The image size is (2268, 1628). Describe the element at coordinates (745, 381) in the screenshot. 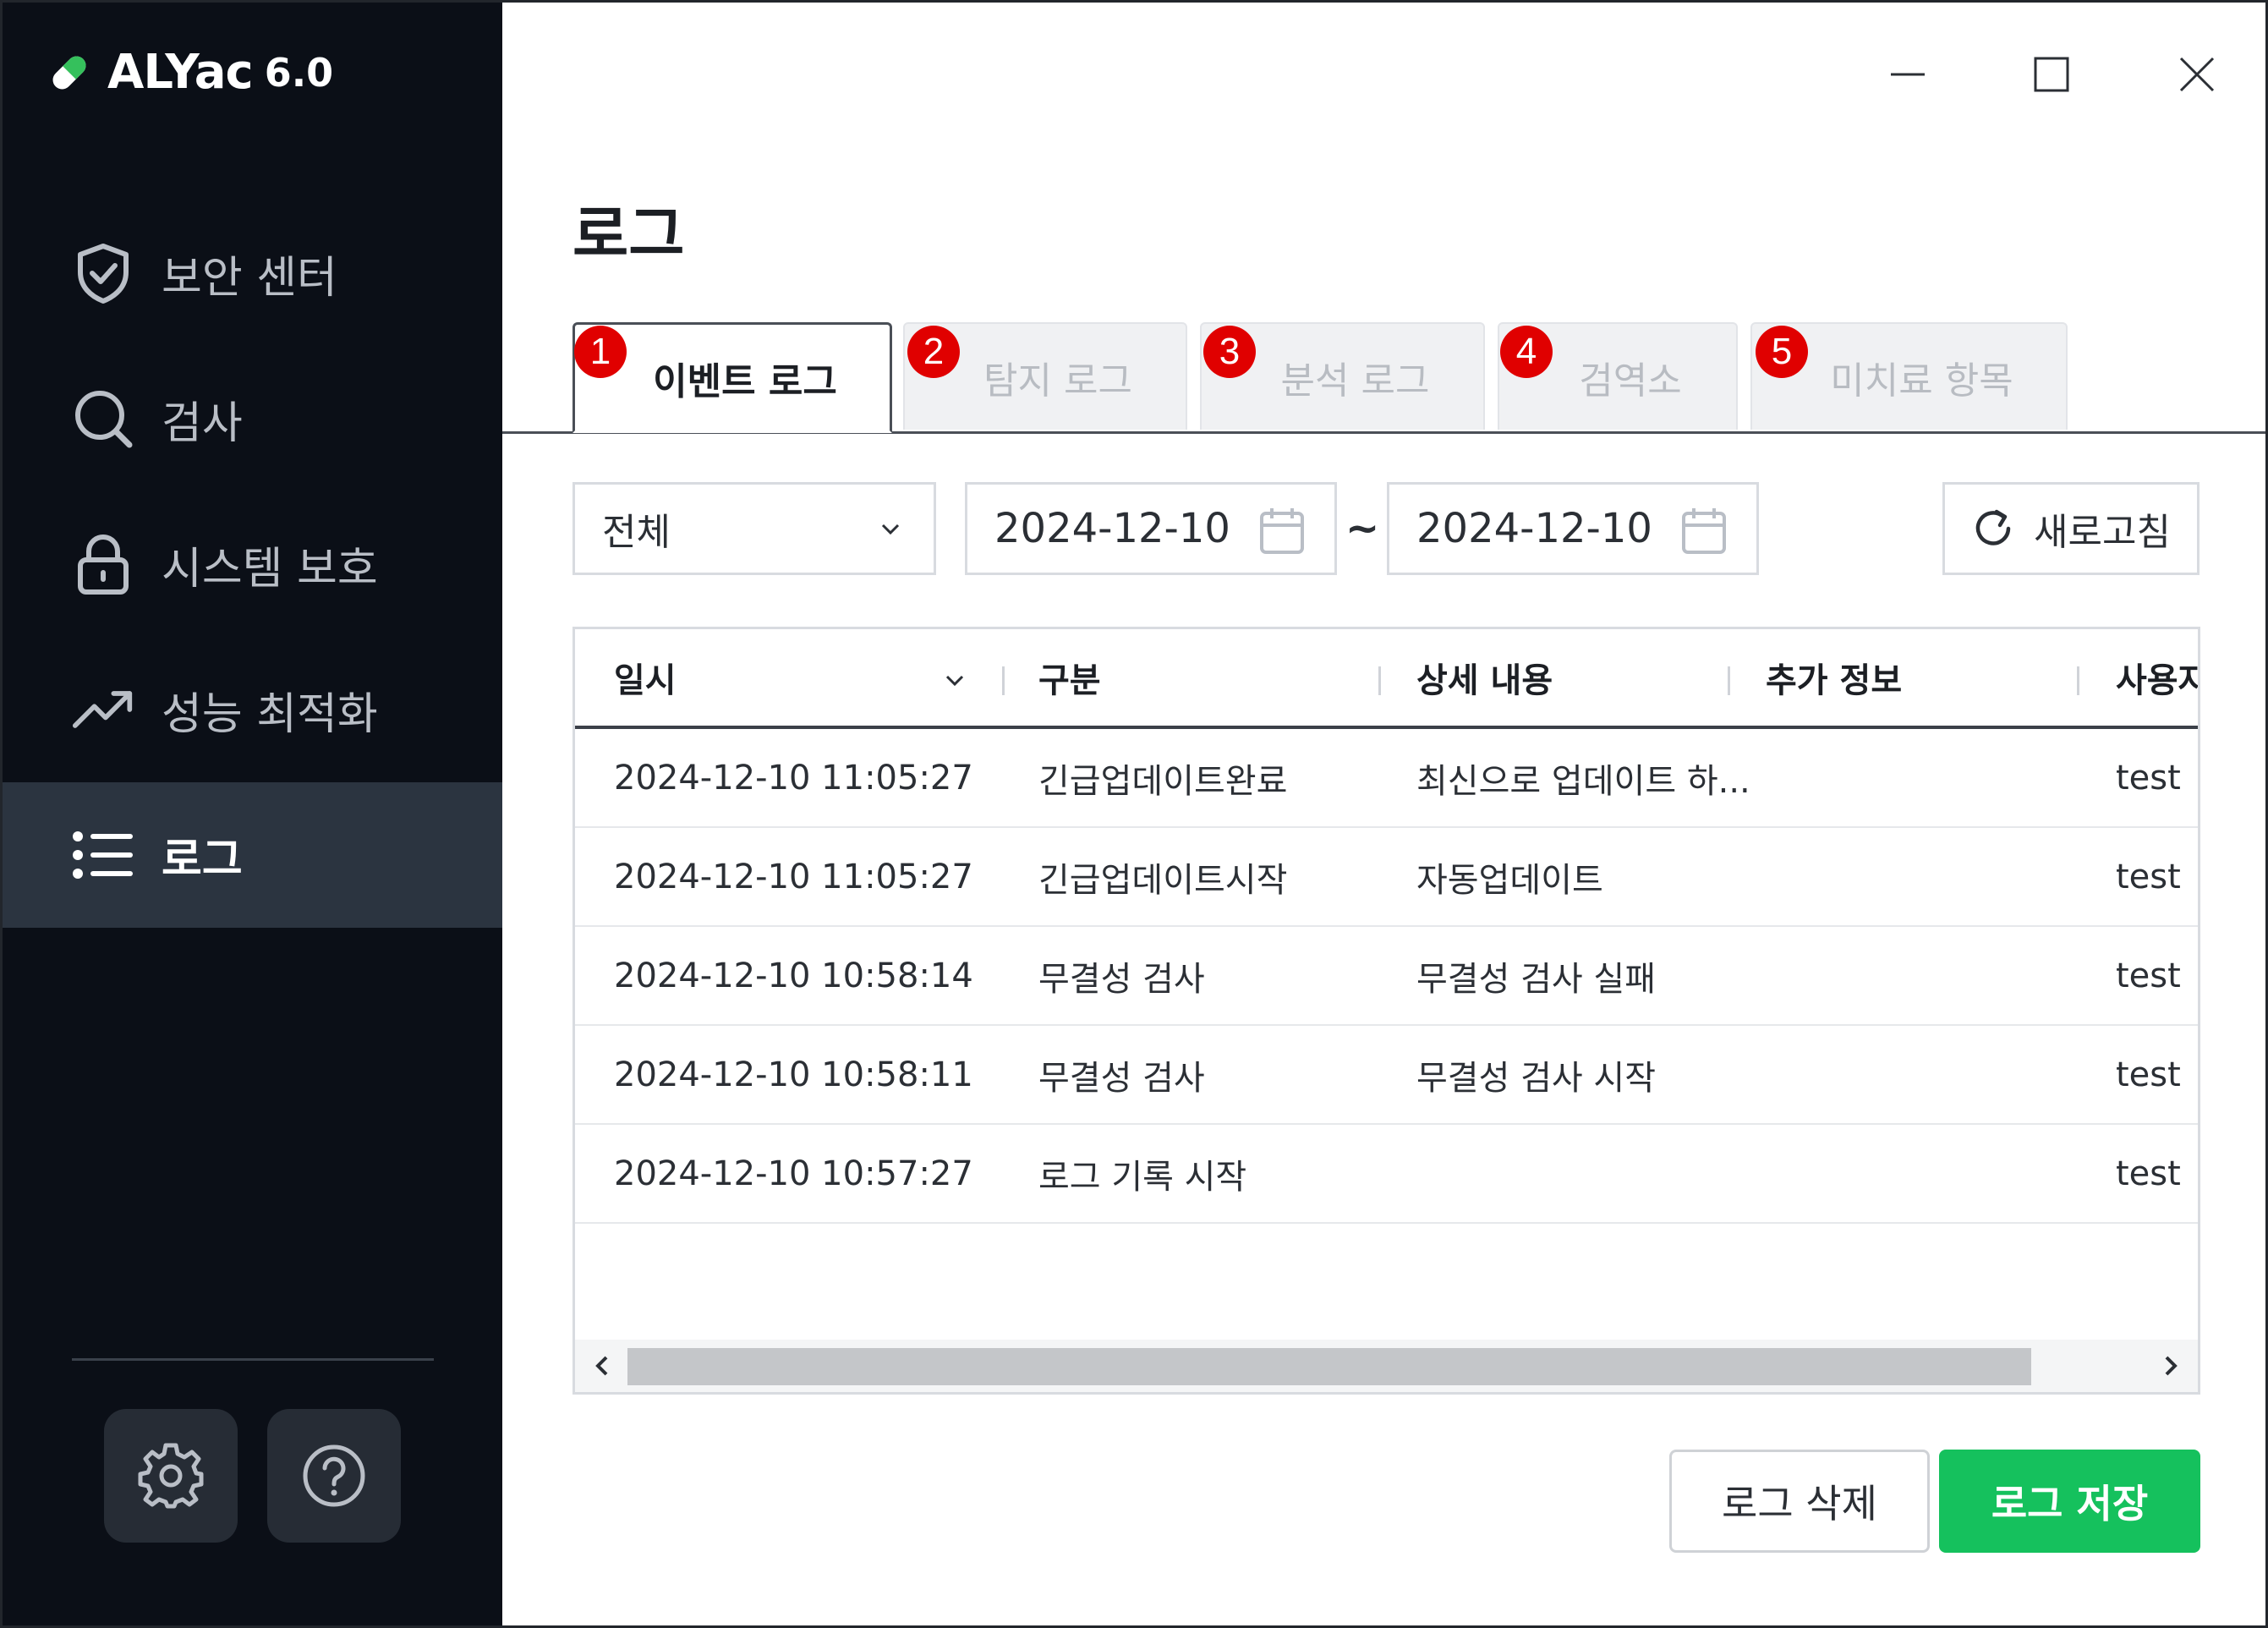

I see `tab-label: 이벤트 로그` at that location.